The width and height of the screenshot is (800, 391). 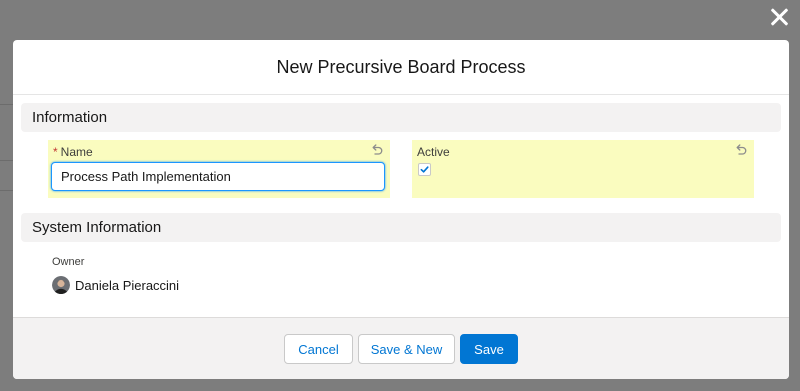 What do you see at coordinates (218, 176) in the screenshot?
I see `name-input` at bounding box center [218, 176].